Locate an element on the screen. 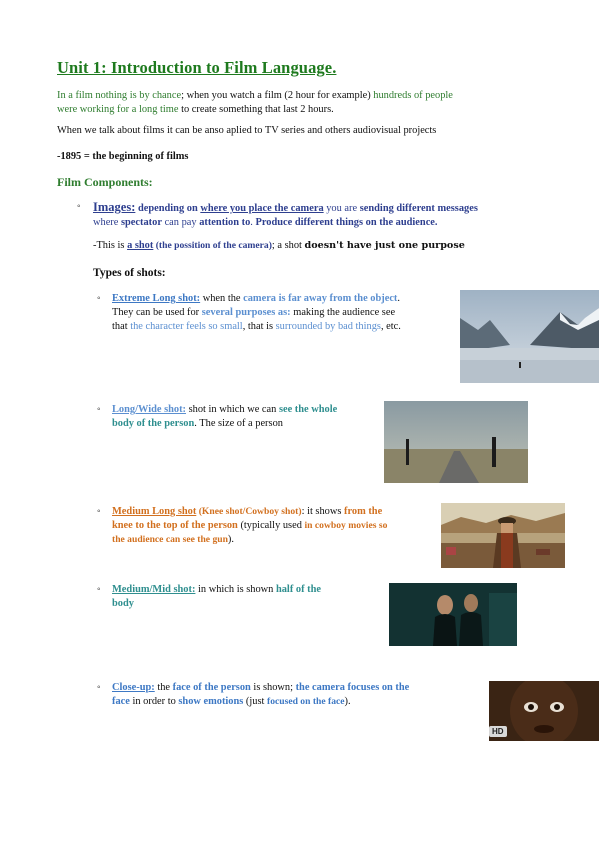 Image resolution: width=599 pixels, height=848 pixels. shot-name: Long/Wide shot: is located at coordinates (149, 409).